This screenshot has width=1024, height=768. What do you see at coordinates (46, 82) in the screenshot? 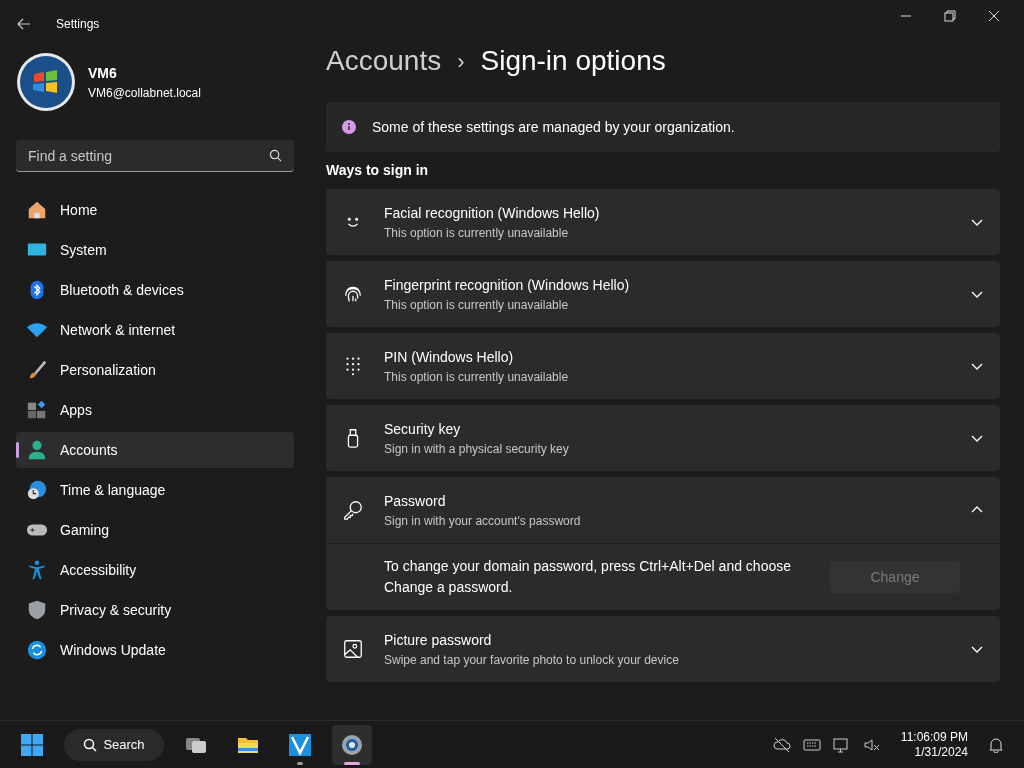
I see `avatar-icon` at bounding box center [46, 82].